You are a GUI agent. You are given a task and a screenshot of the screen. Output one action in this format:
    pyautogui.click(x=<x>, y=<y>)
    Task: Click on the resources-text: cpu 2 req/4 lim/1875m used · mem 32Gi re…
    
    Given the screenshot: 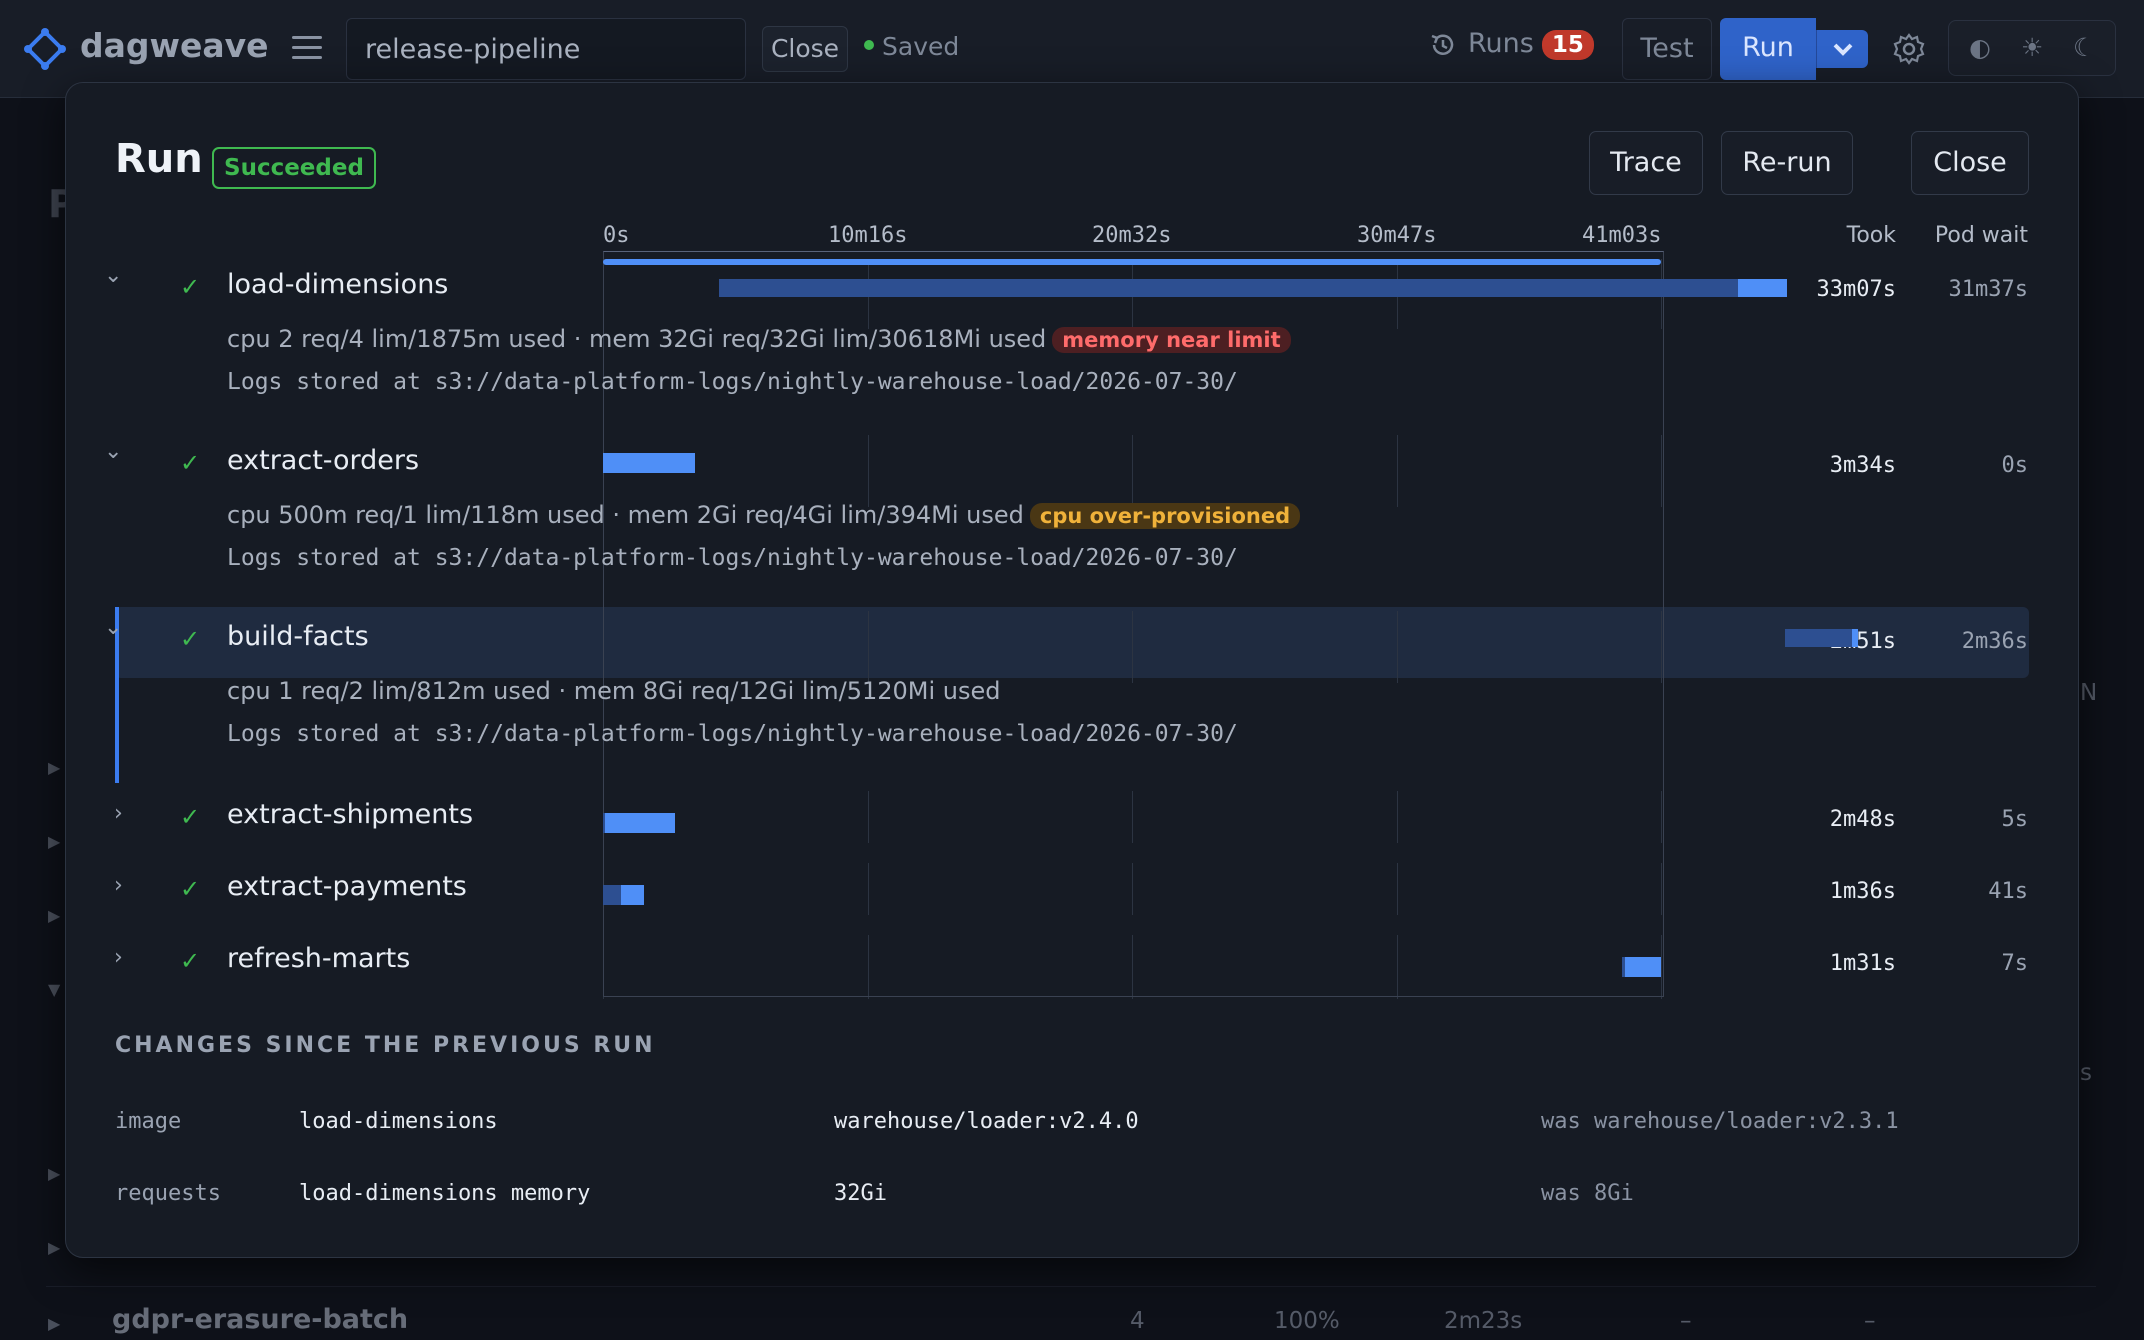 What is the action you would take?
    pyautogui.click(x=637, y=339)
    